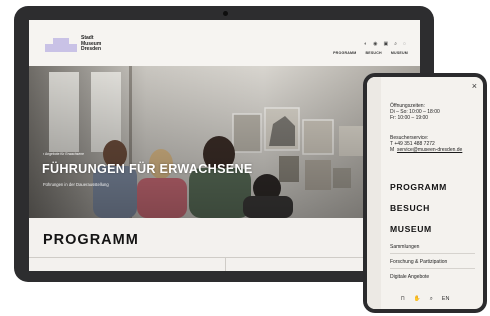  What do you see at coordinates (373, 53) in the screenshot?
I see `nav-besuch: BESUCH` at bounding box center [373, 53].